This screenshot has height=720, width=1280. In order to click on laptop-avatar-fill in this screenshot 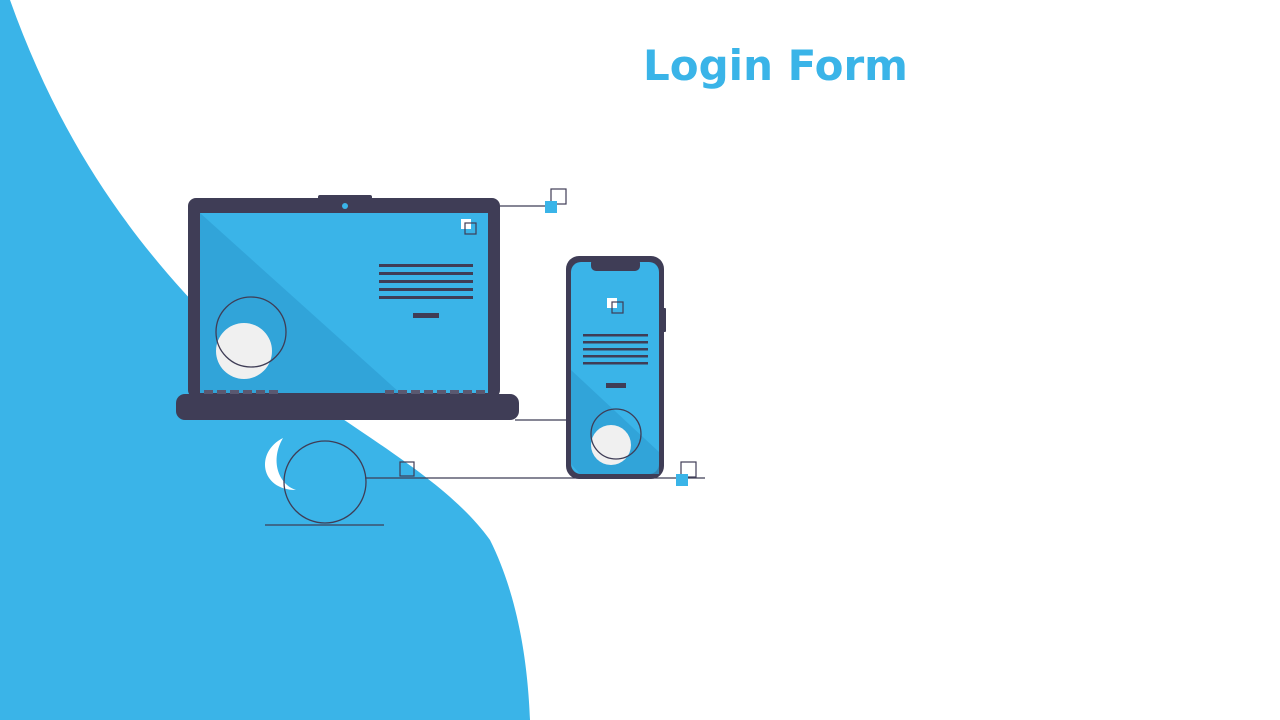, I will do `click(244, 351)`.